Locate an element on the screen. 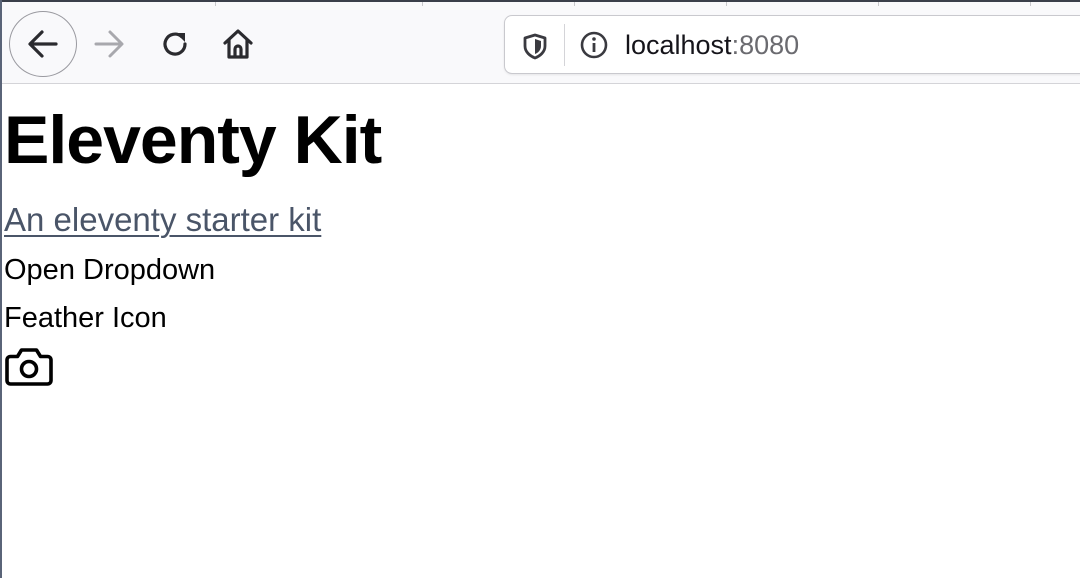 The width and height of the screenshot is (1080, 578). reload-icon is located at coordinates (175, 44).